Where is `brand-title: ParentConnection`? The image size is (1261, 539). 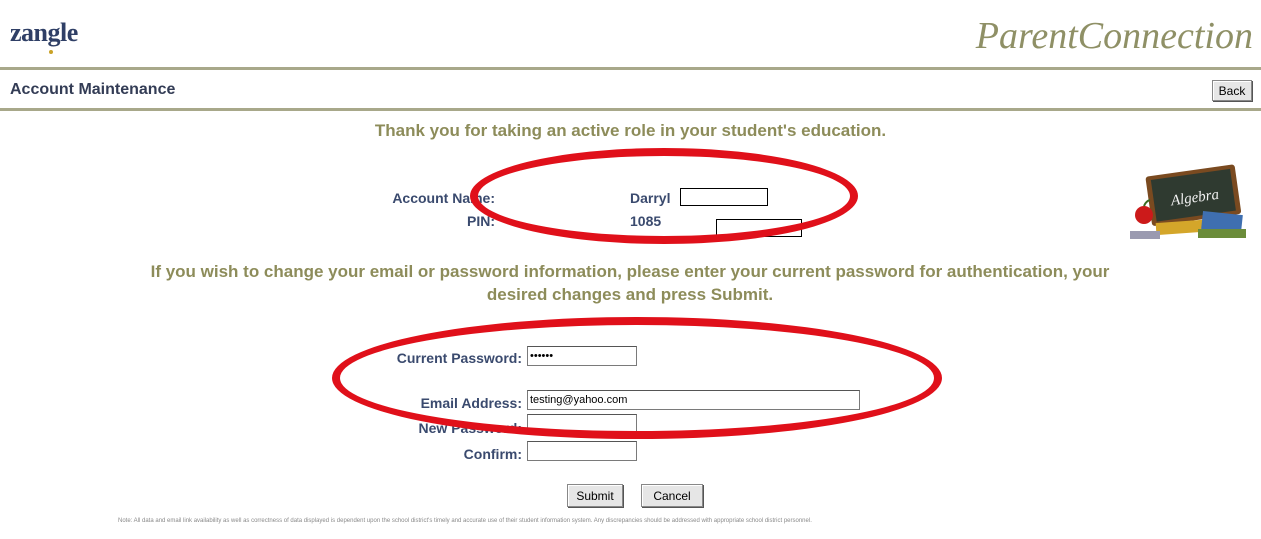 brand-title: ParentConnection is located at coordinates (1114, 36).